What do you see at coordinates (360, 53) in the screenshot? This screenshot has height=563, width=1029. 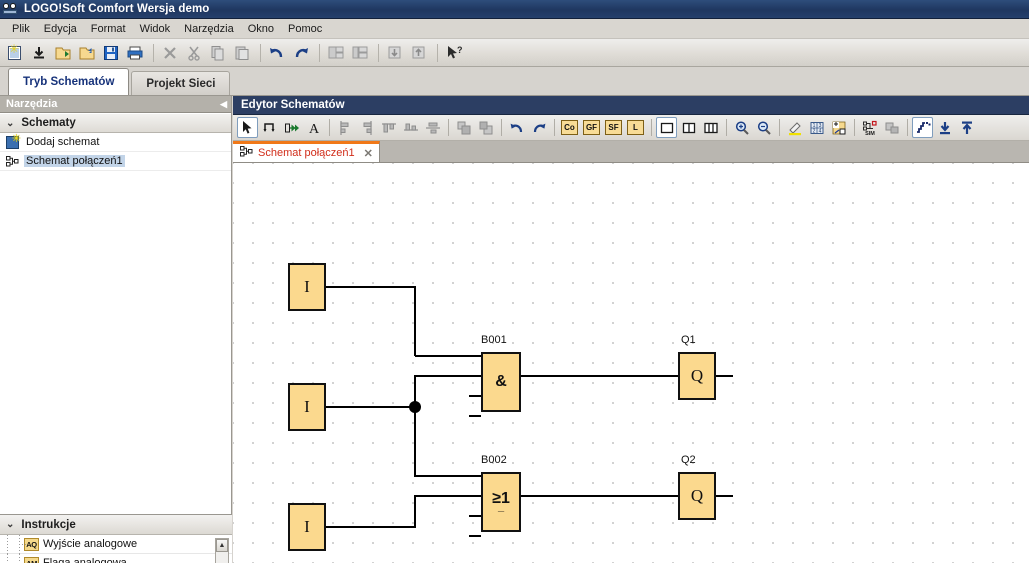 I see `tile-vertical-icon` at bounding box center [360, 53].